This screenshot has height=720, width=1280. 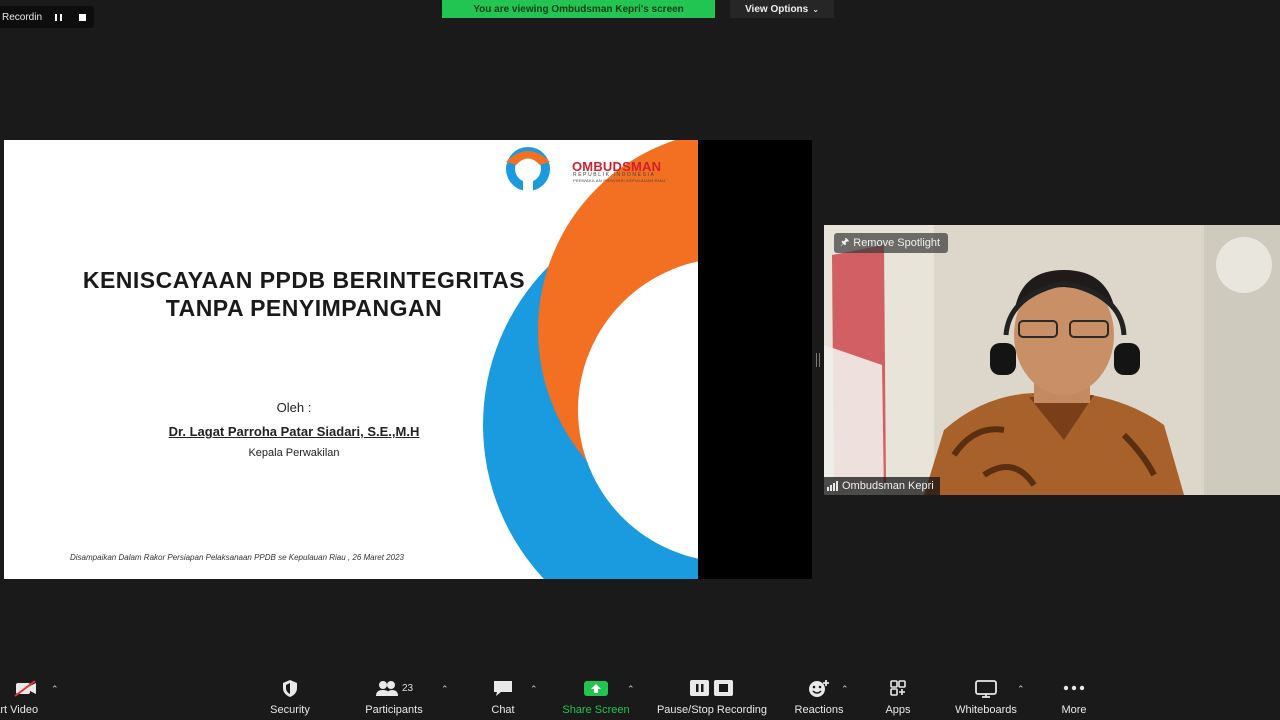 I want to click on apps-button: Apps, so click(x=898, y=698).